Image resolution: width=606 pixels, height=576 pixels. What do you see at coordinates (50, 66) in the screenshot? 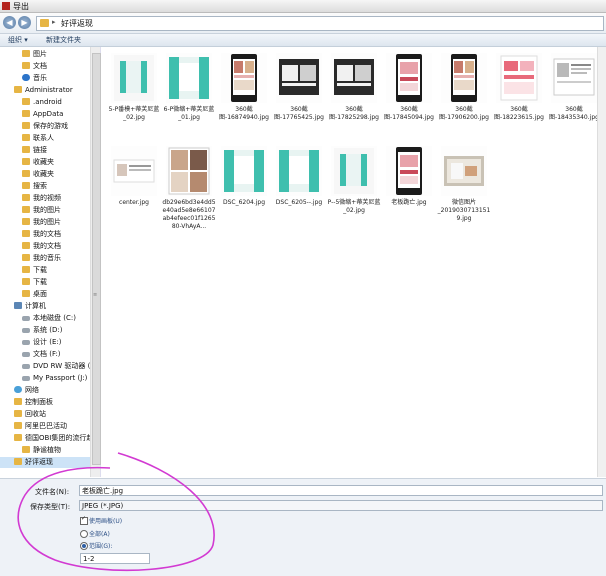
I see `nav-item: 文档` at bounding box center [50, 66].